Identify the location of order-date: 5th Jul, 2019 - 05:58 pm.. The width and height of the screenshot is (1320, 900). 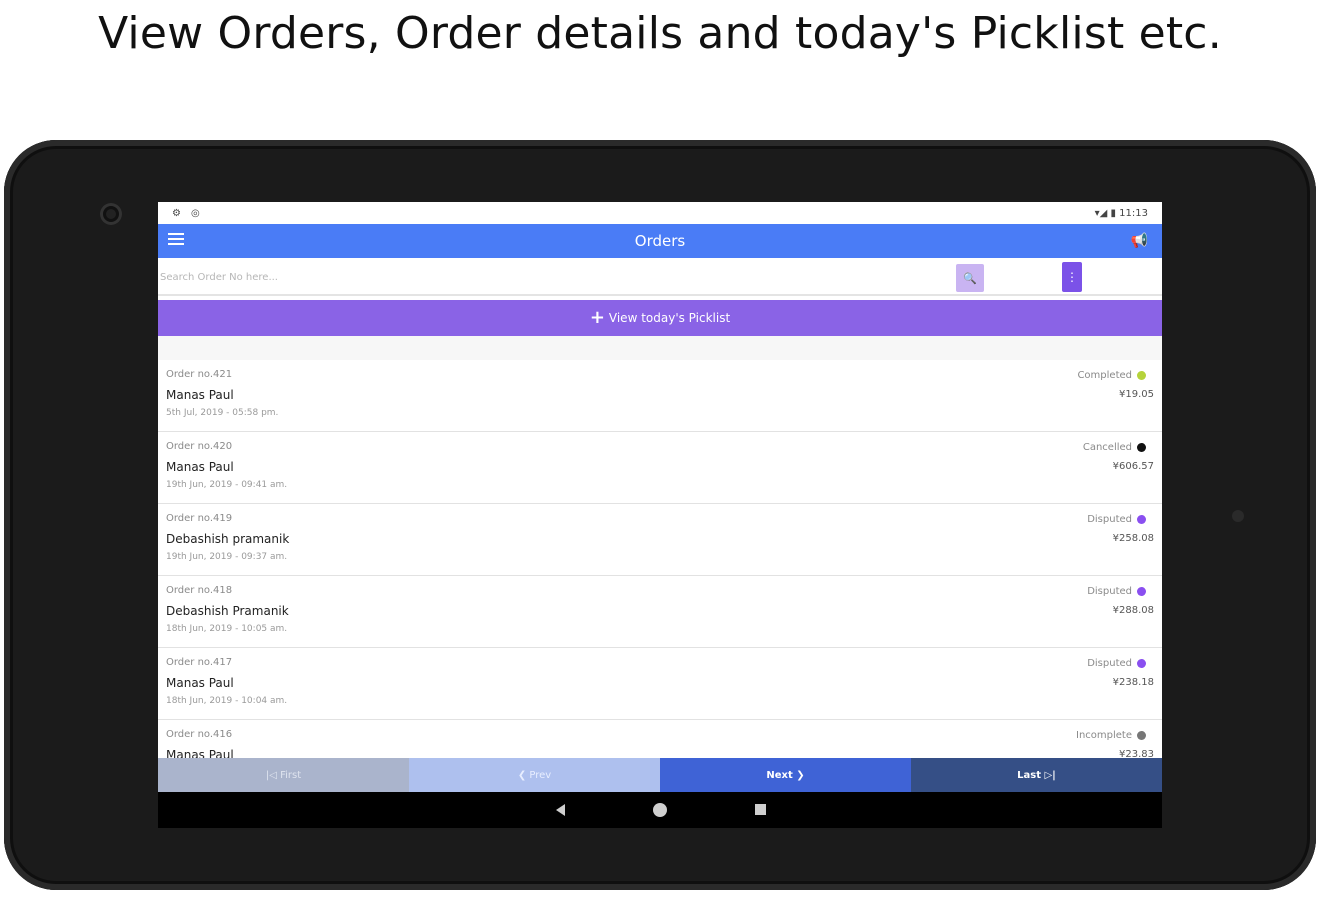
(222, 413).